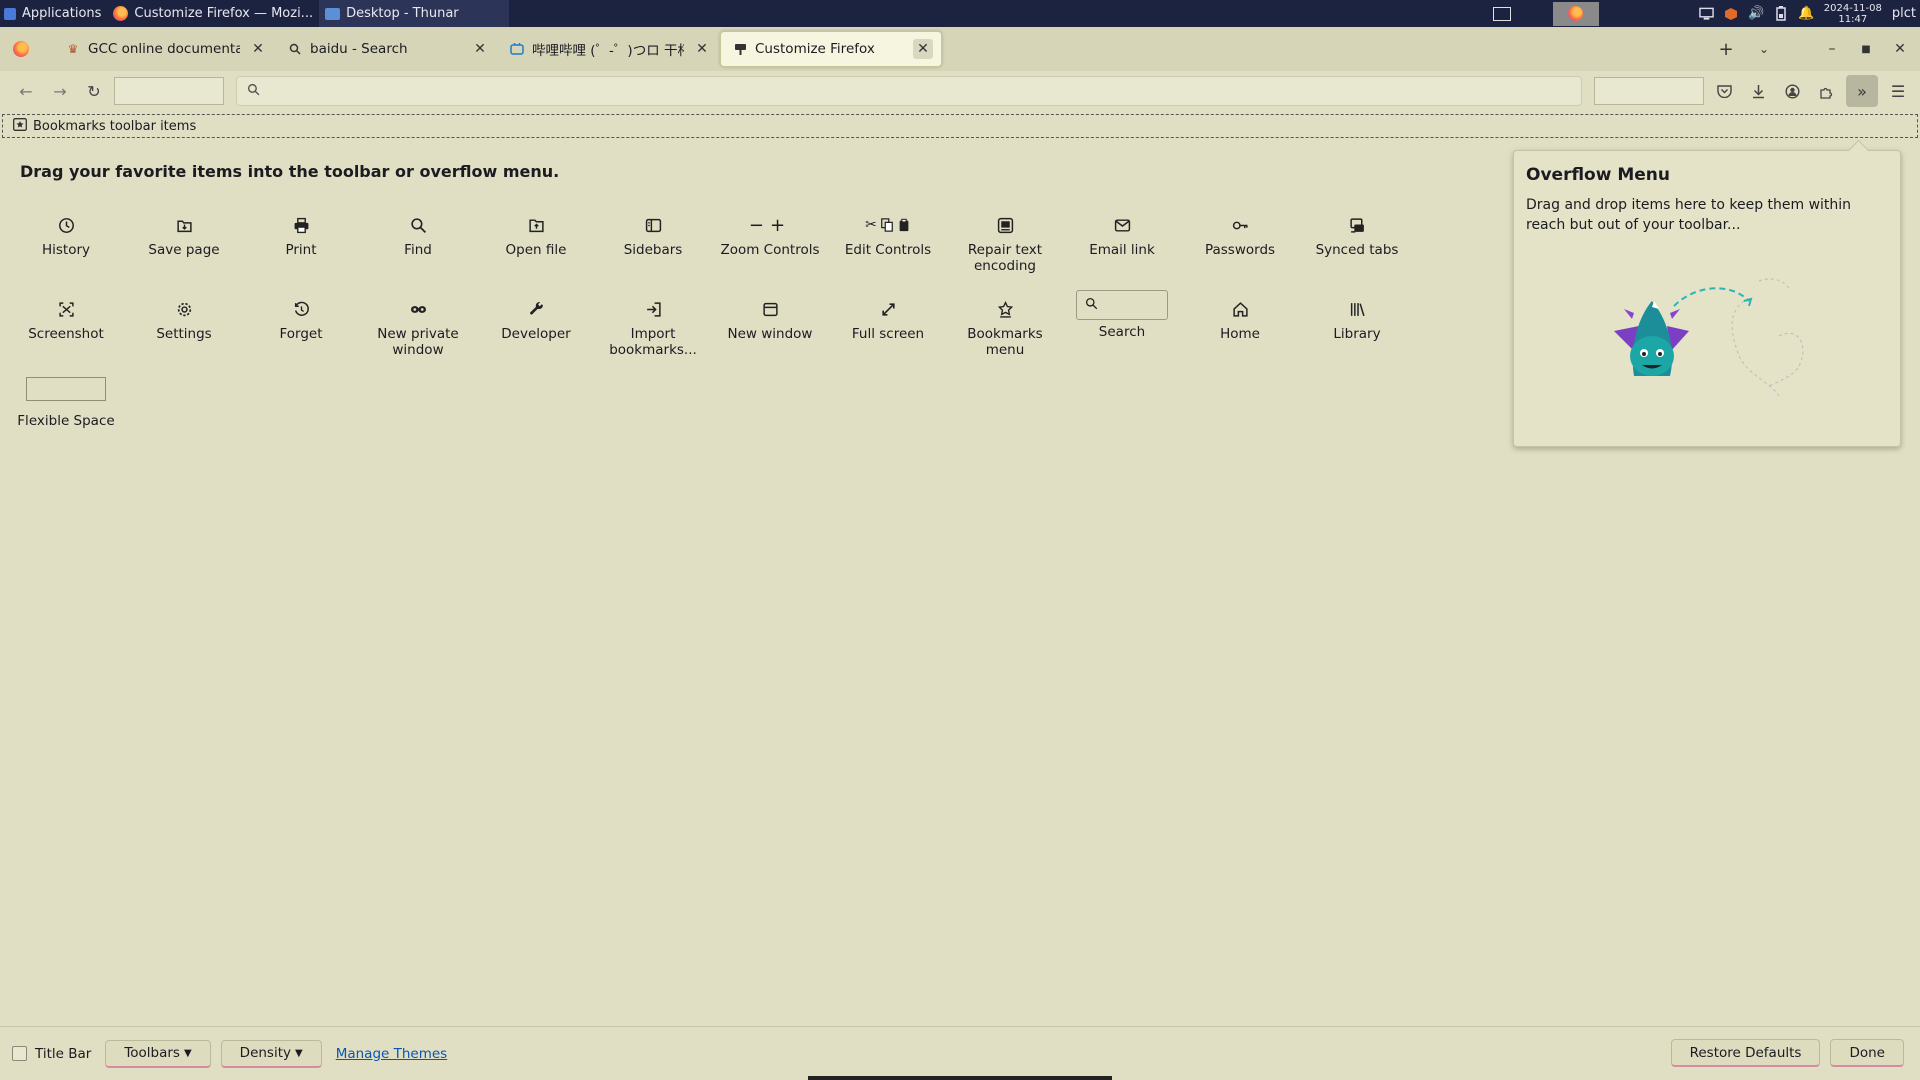 This screenshot has height=1080, width=1920. What do you see at coordinates (301, 250) in the screenshot?
I see `palette-item-label: Print` at bounding box center [301, 250].